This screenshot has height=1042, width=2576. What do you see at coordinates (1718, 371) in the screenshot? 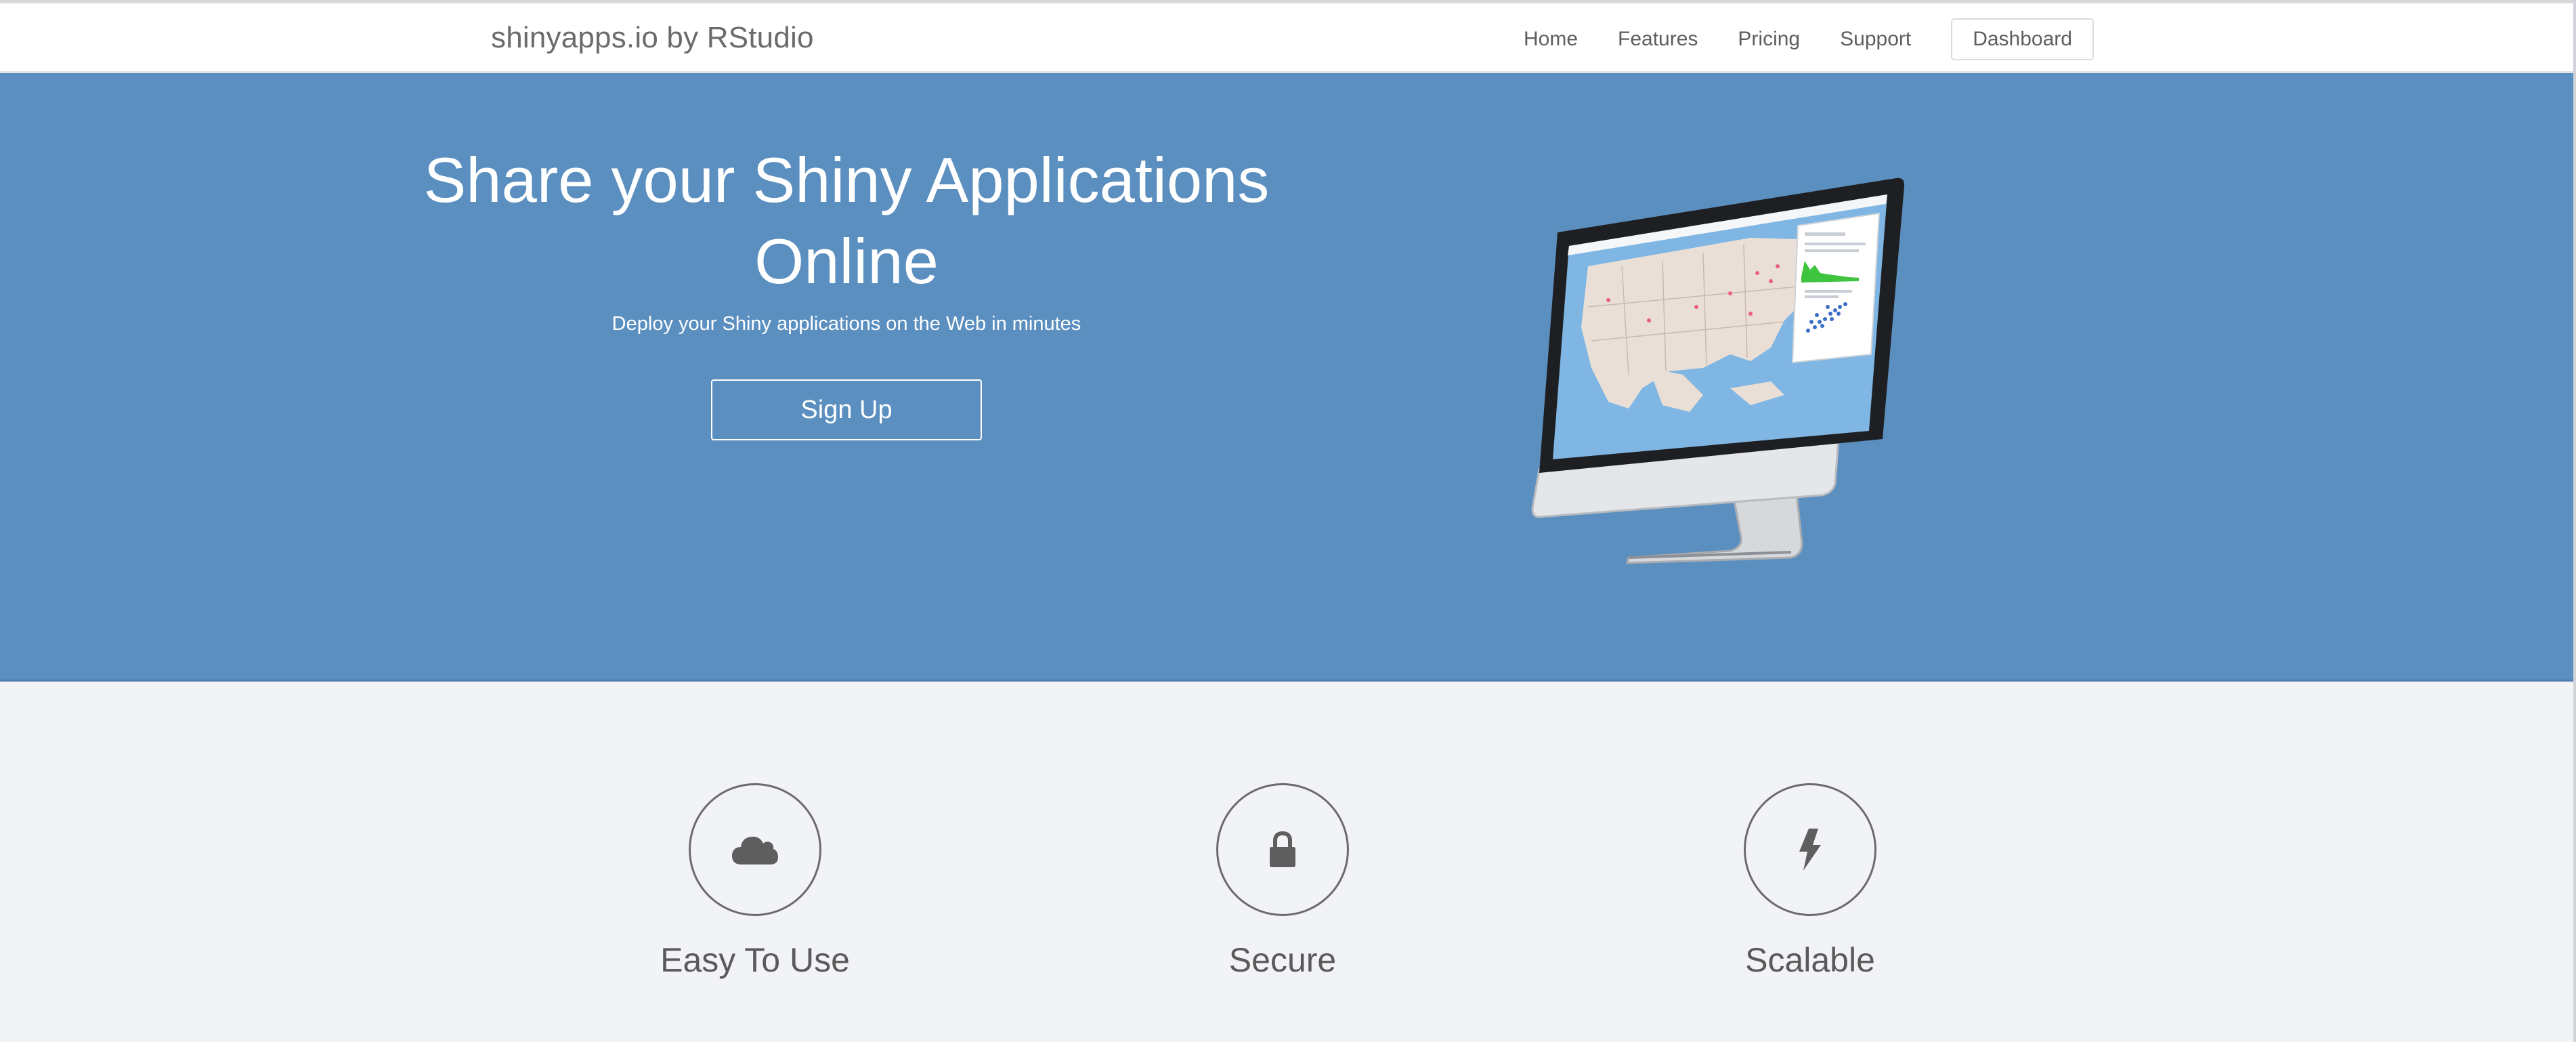
I see `monitor-illustration` at bounding box center [1718, 371].